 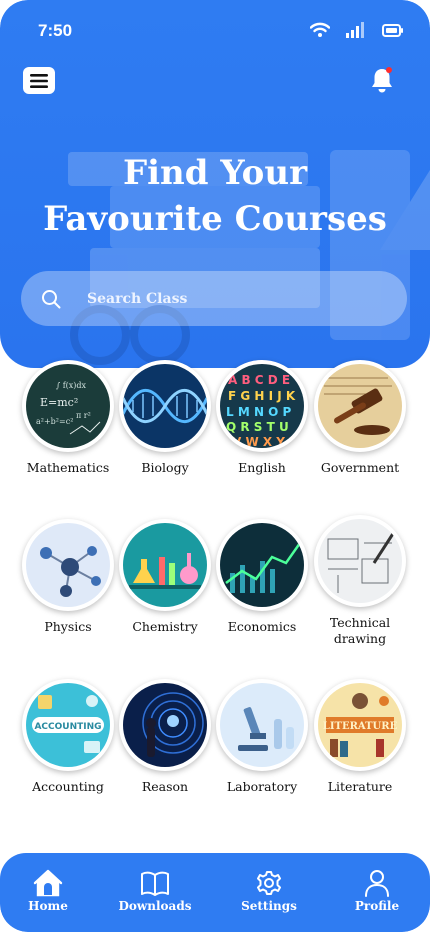 I want to click on home-icon, so click(x=48, y=883).